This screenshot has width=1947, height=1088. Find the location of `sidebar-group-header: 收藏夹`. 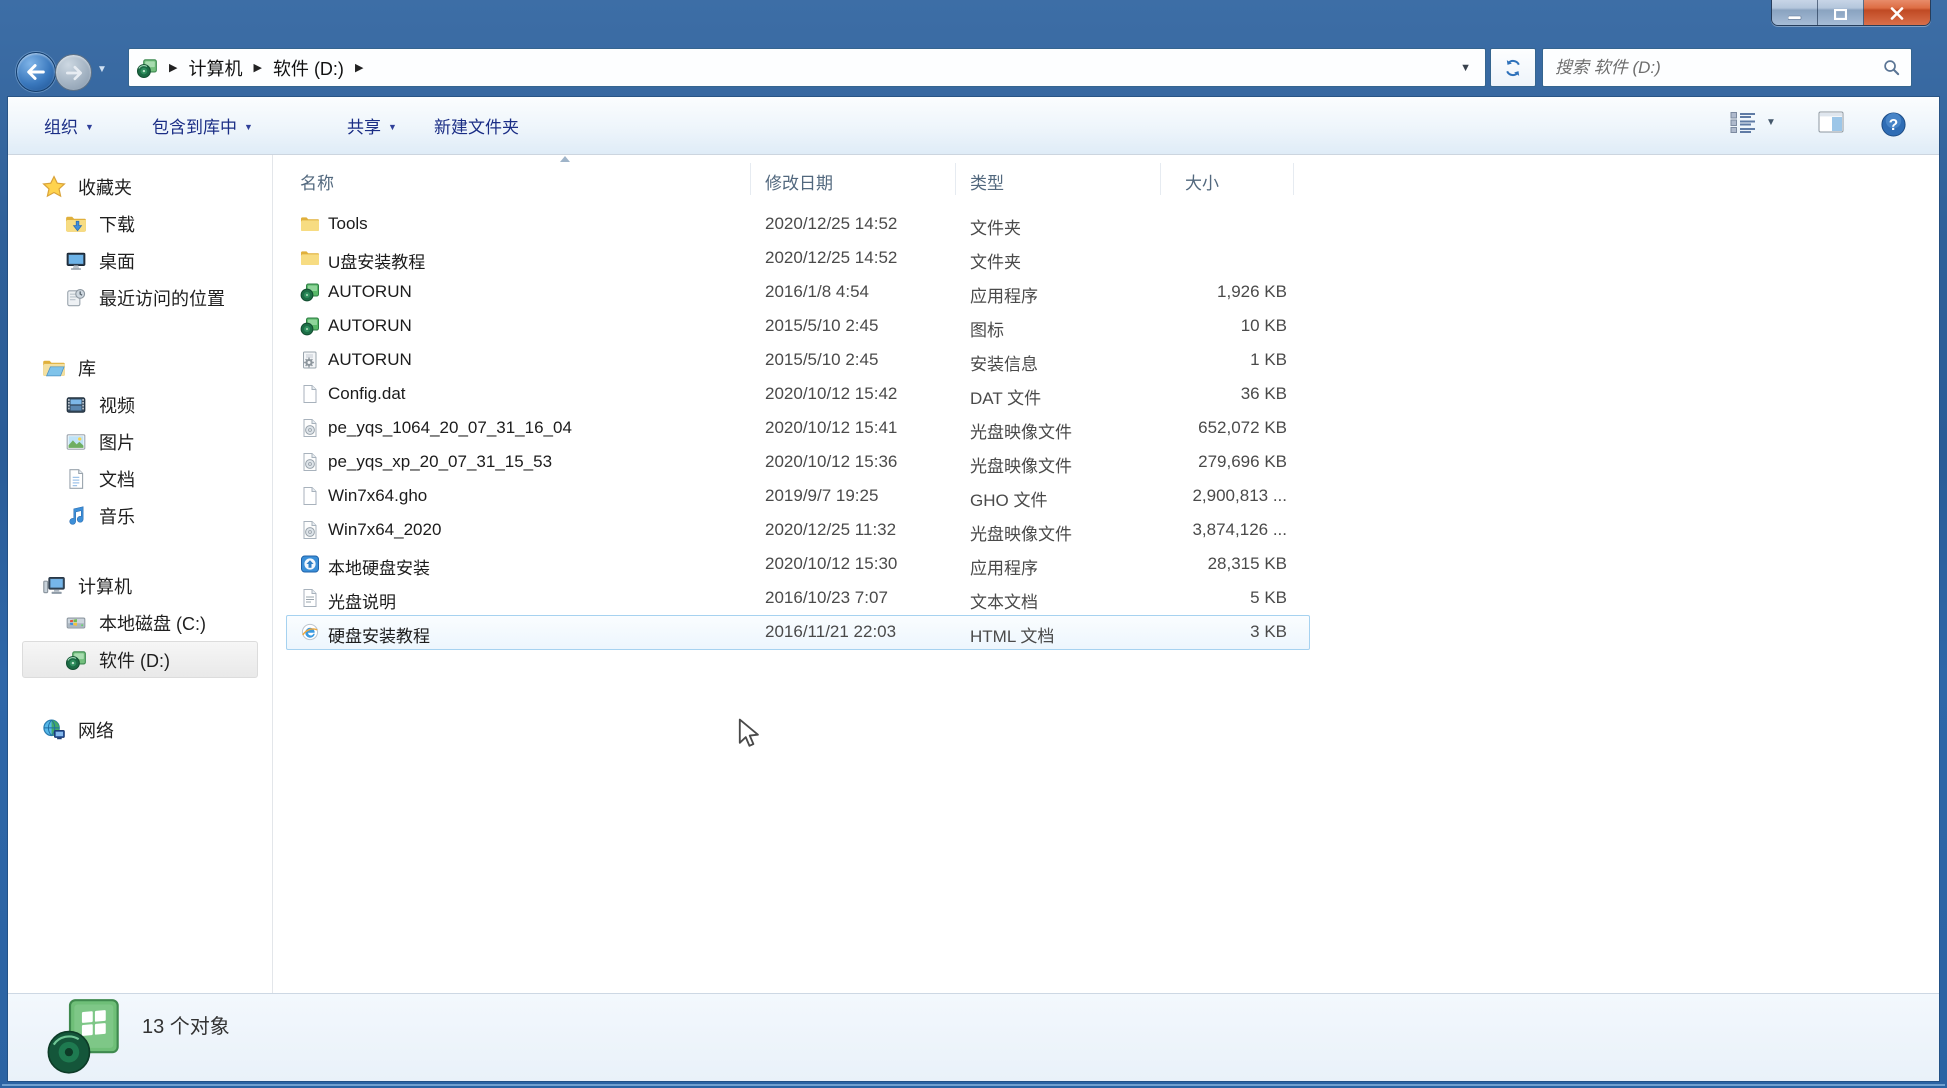

sidebar-group-header: 收藏夹 is located at coordinates (140, 187).